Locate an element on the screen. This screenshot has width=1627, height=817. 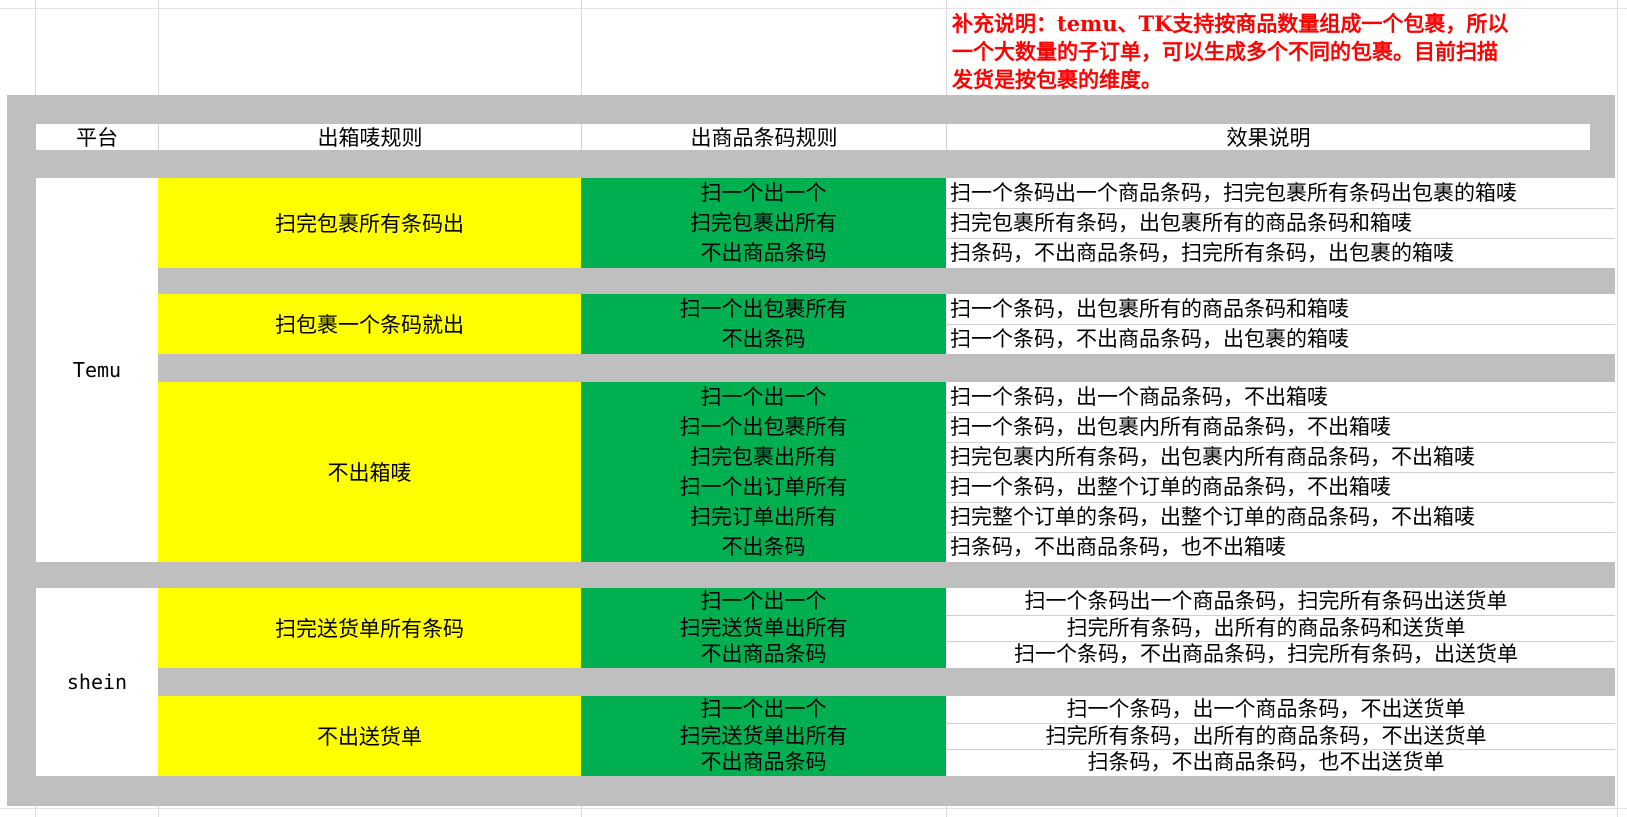
effect-text: 扫一个条码，不出商品条码，出包裹的箱唛 is located at coordinates (1149, 339).